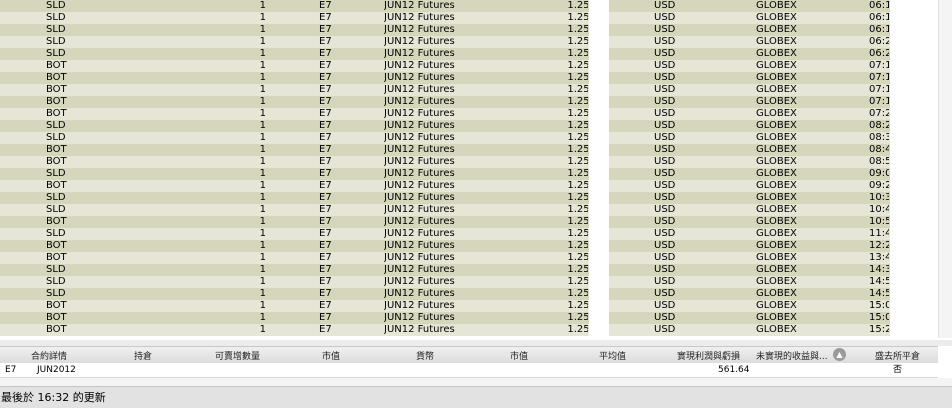 The width and height of the screenshot is (952, 408). Describe the element at coordinates (476, 318) in the screenshot. I see `trade-row: BOT 1 E7 JUN12 Futures 1.257 USD GLOBEX 15:0` at that location.